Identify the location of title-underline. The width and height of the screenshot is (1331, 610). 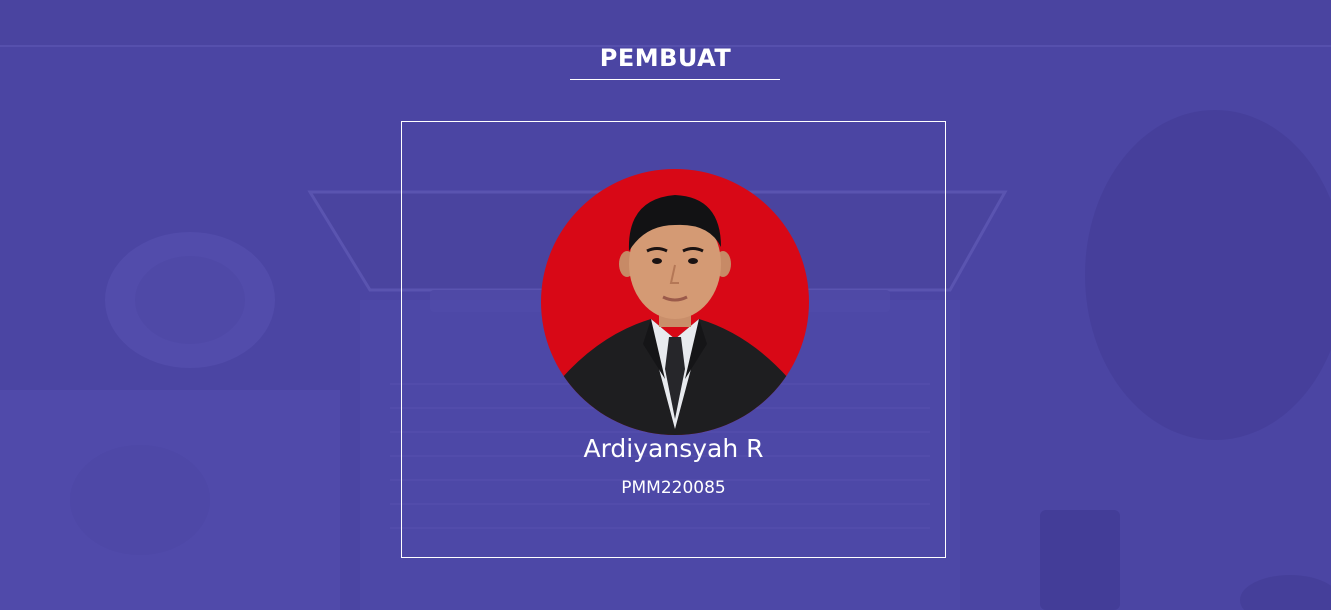
(675, 79).